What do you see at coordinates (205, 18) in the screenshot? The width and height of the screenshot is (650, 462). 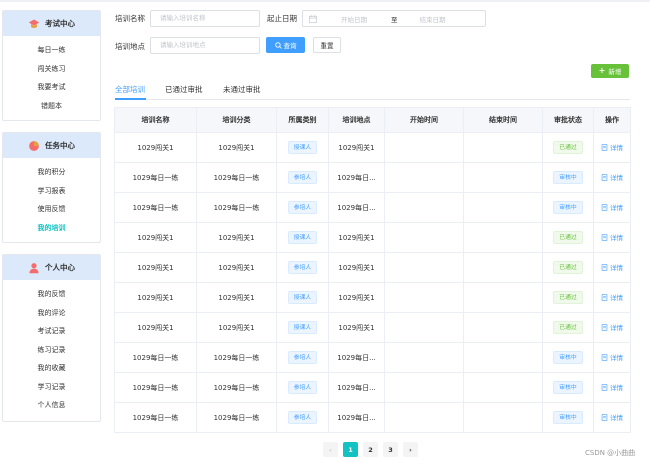 I see `training-name-input: 请输入培训名称` at bounding box center [205, 18].